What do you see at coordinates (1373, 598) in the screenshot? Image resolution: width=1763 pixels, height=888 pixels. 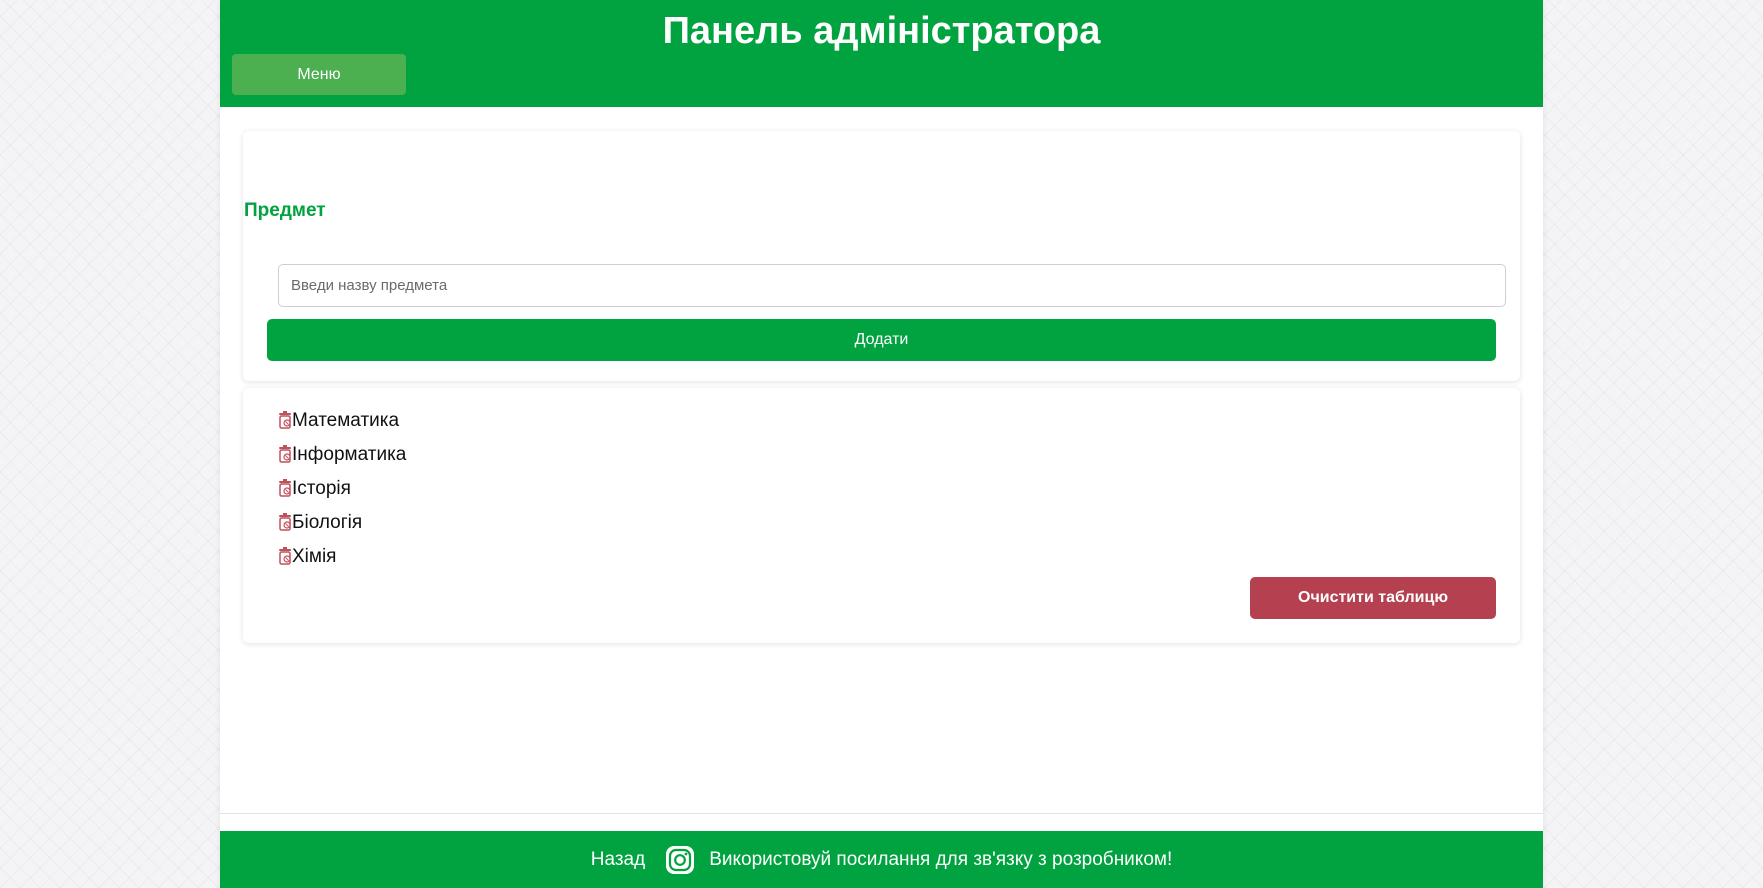 I see `clear-table-button: Очистити таблицю` at bounding box center [1373, 598].